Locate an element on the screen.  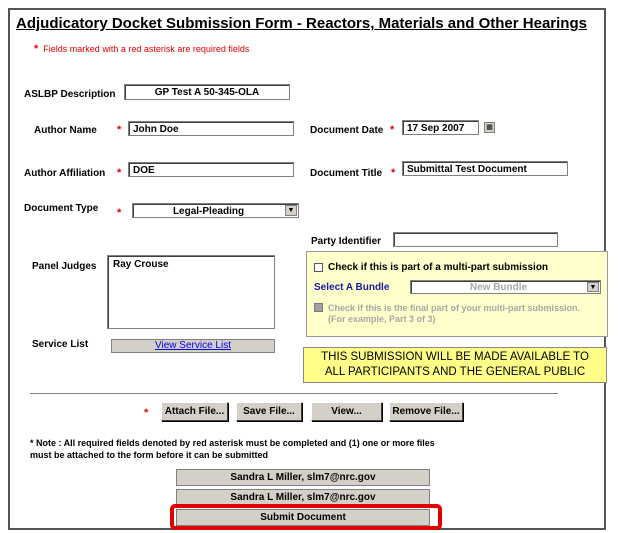
author-name-field: John Doe is located at coordinates (211, 128).